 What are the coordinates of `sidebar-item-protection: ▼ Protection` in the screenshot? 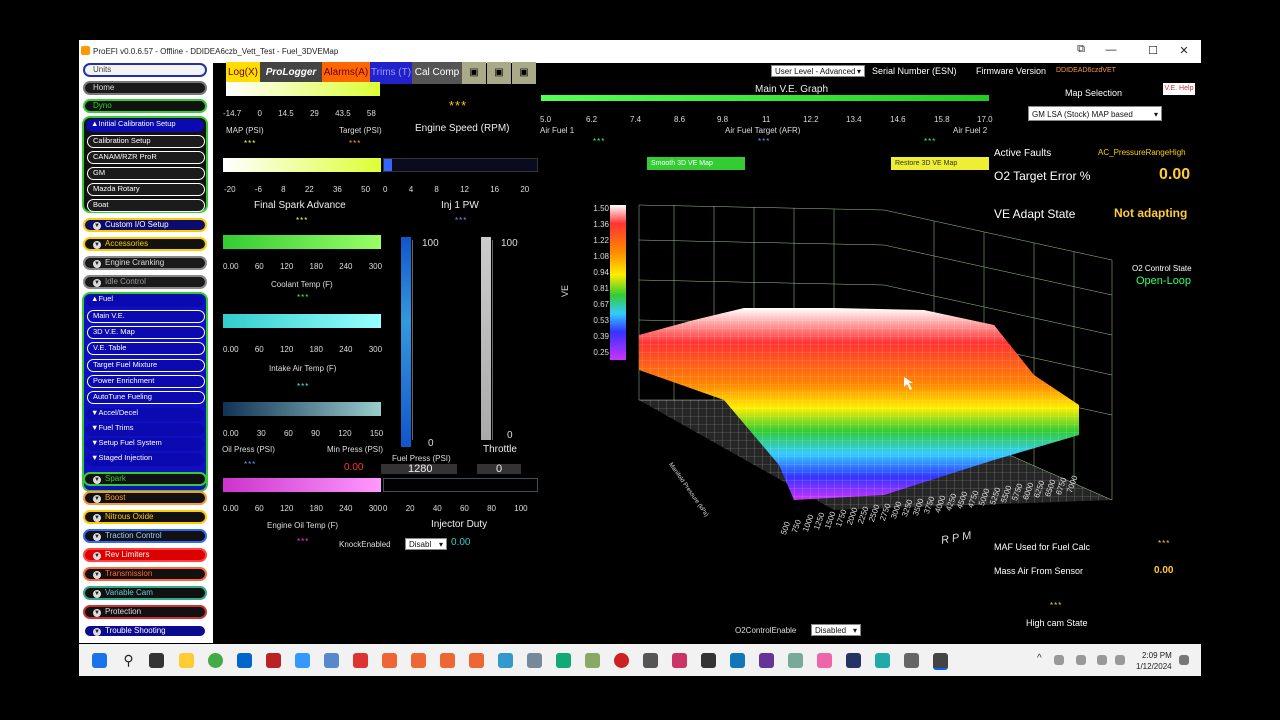 It's located at (145, 612).